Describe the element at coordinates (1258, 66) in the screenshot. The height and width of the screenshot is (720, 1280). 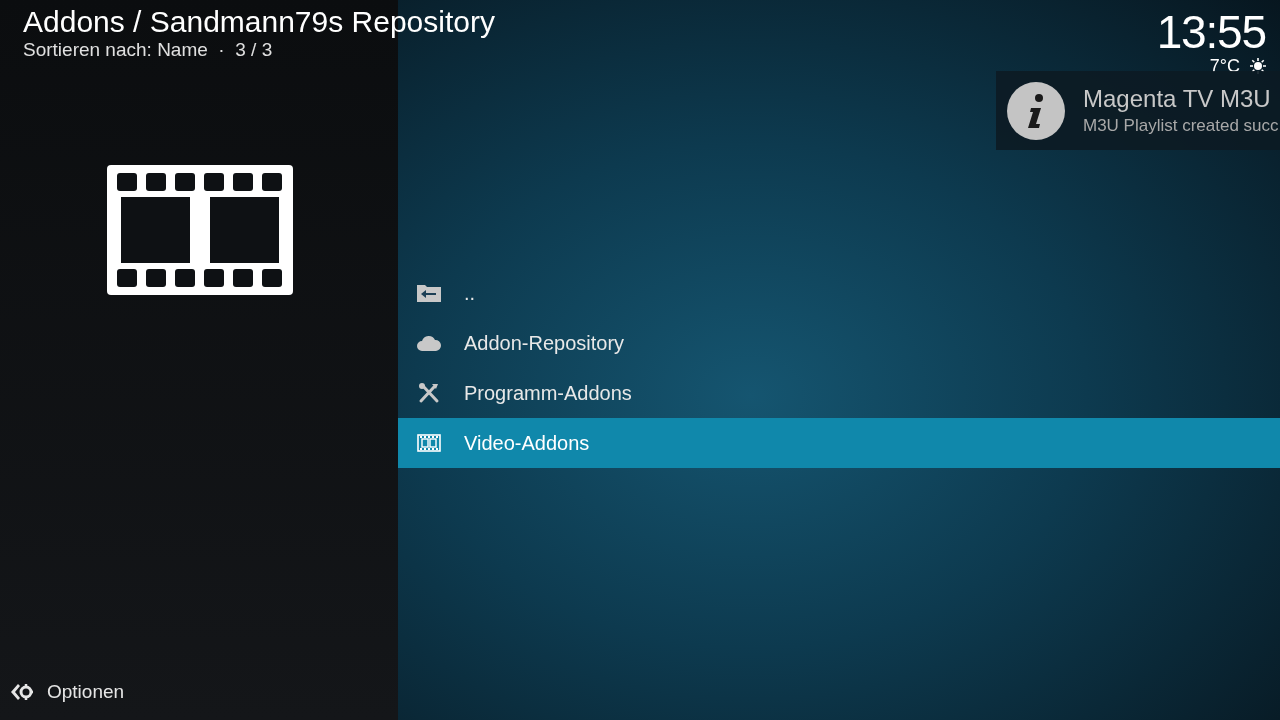
I see `sun-icon` at that location.